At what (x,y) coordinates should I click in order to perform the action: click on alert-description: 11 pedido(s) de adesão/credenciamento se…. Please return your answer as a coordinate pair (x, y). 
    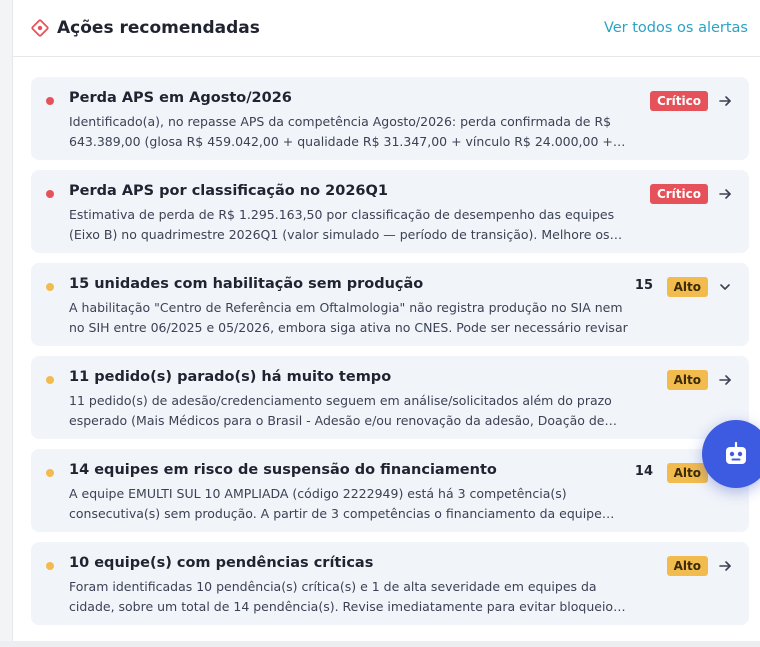
    Looking at the image, I should click on (340, 410).